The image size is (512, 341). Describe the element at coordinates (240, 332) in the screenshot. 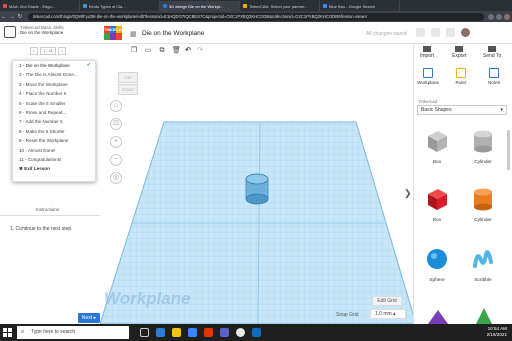

I see `chrome-icon` at that location.